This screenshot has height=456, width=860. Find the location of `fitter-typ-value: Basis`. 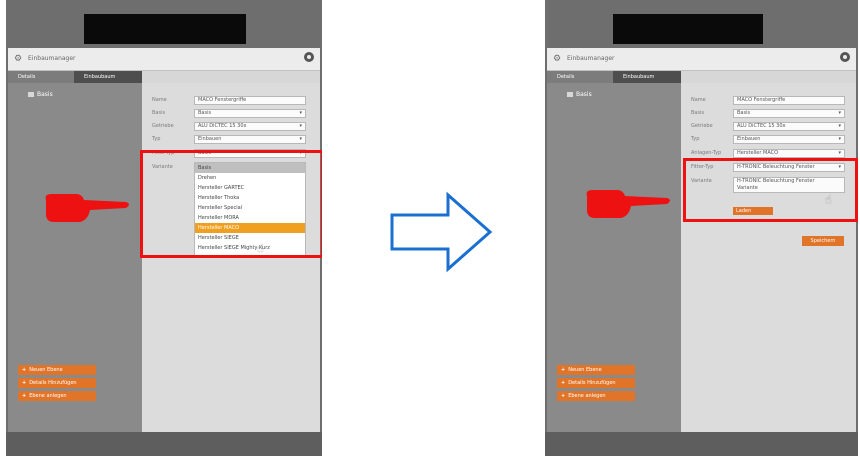

fitter-typ-value: Basis is located at coordinates (205, 153).